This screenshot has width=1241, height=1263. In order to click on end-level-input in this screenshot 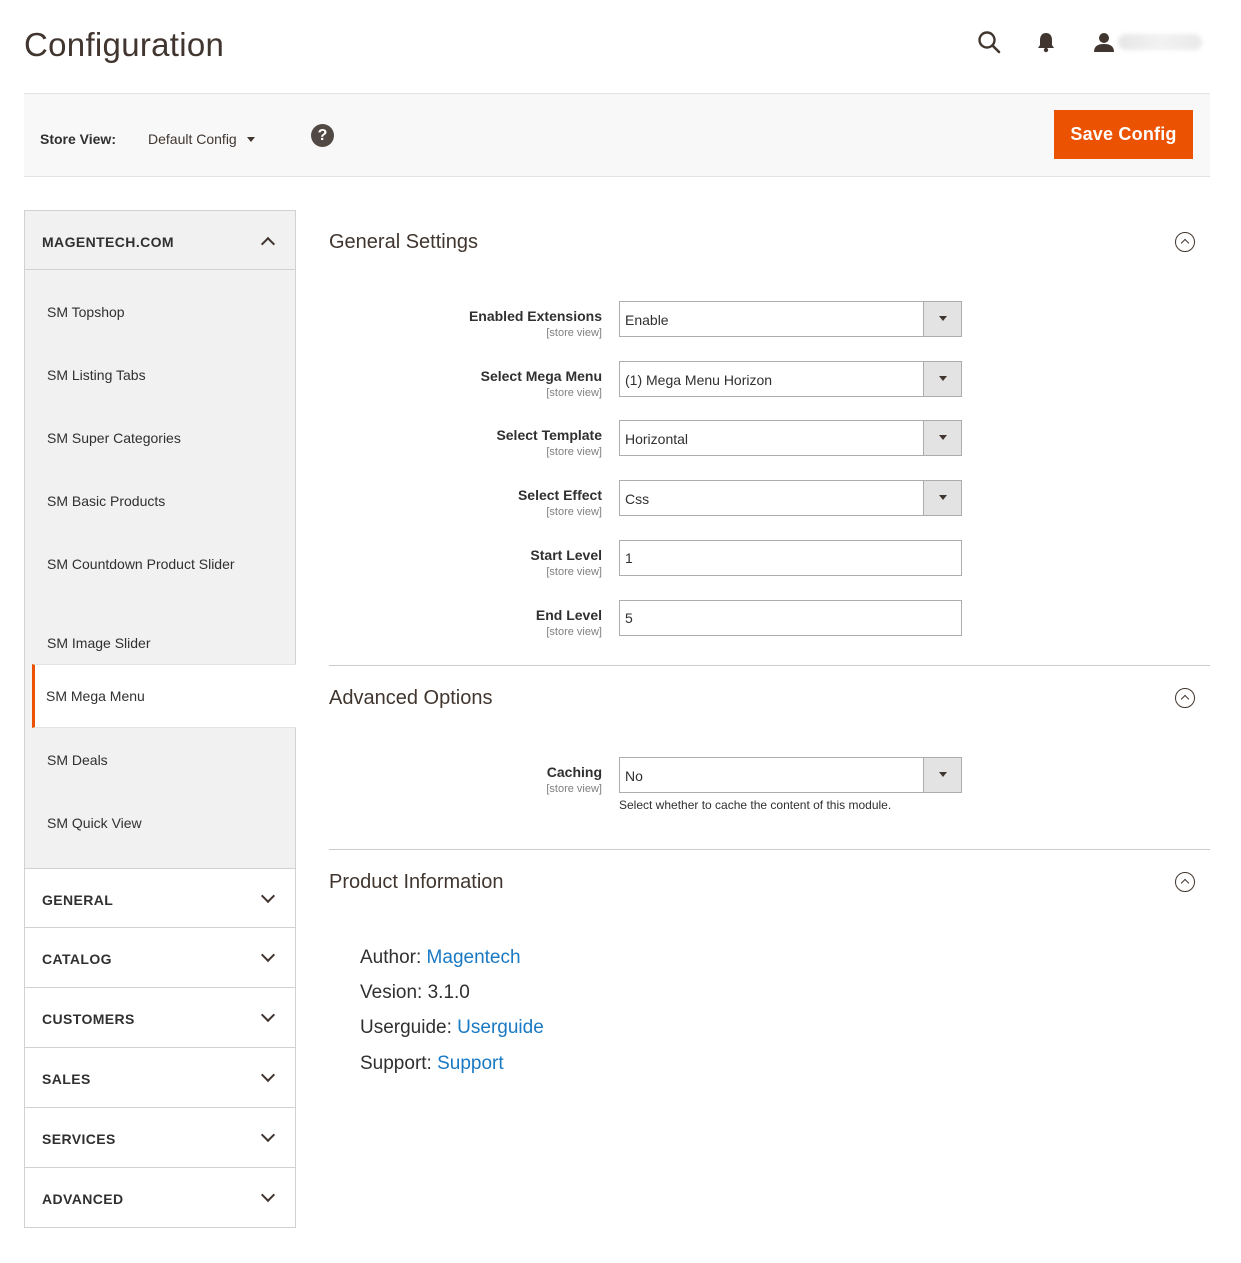, I will do `click(790, 618)`.